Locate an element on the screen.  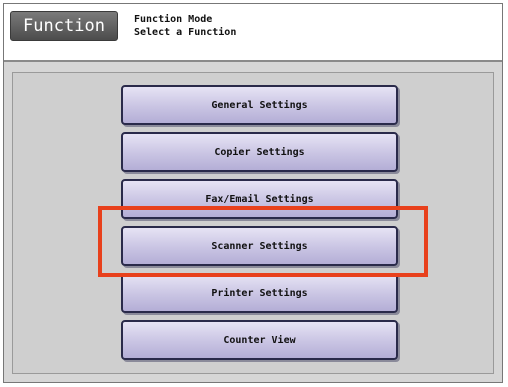
header-bar: Function Function Mode Select a Function is located at coordinates (253, 33).